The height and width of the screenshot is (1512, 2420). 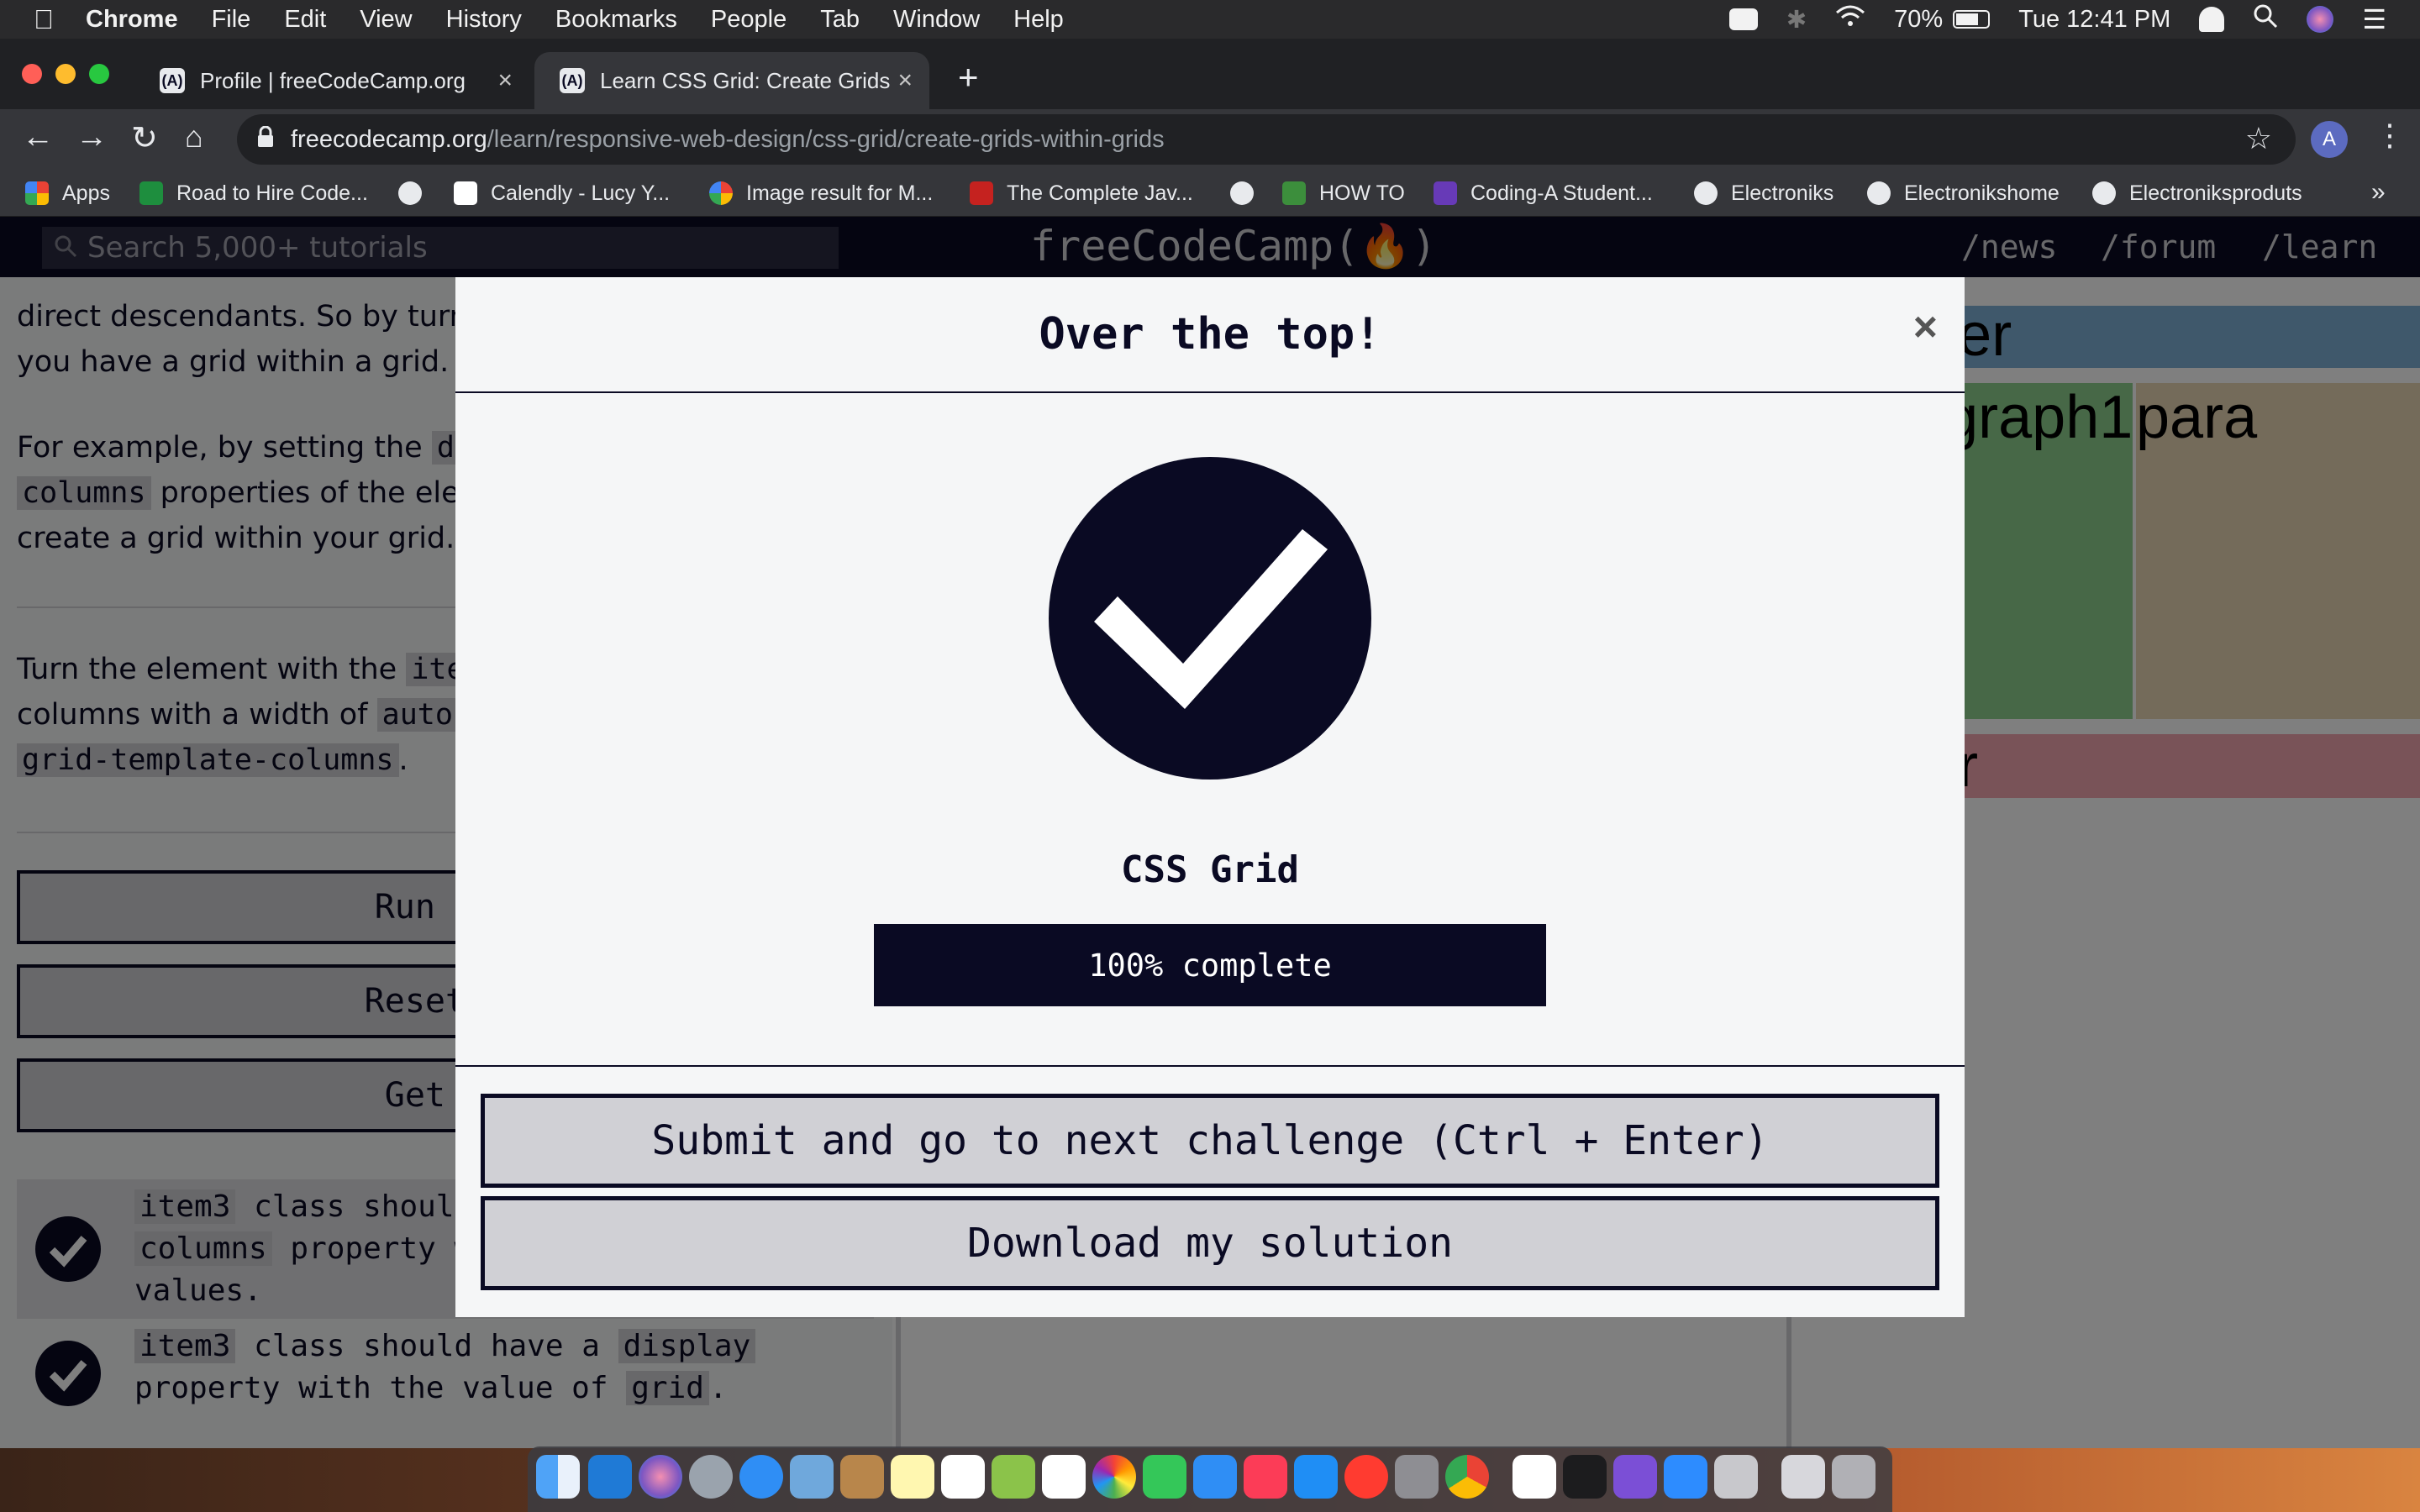 I want to click on notes-icon, so click(x=912, y=1477).